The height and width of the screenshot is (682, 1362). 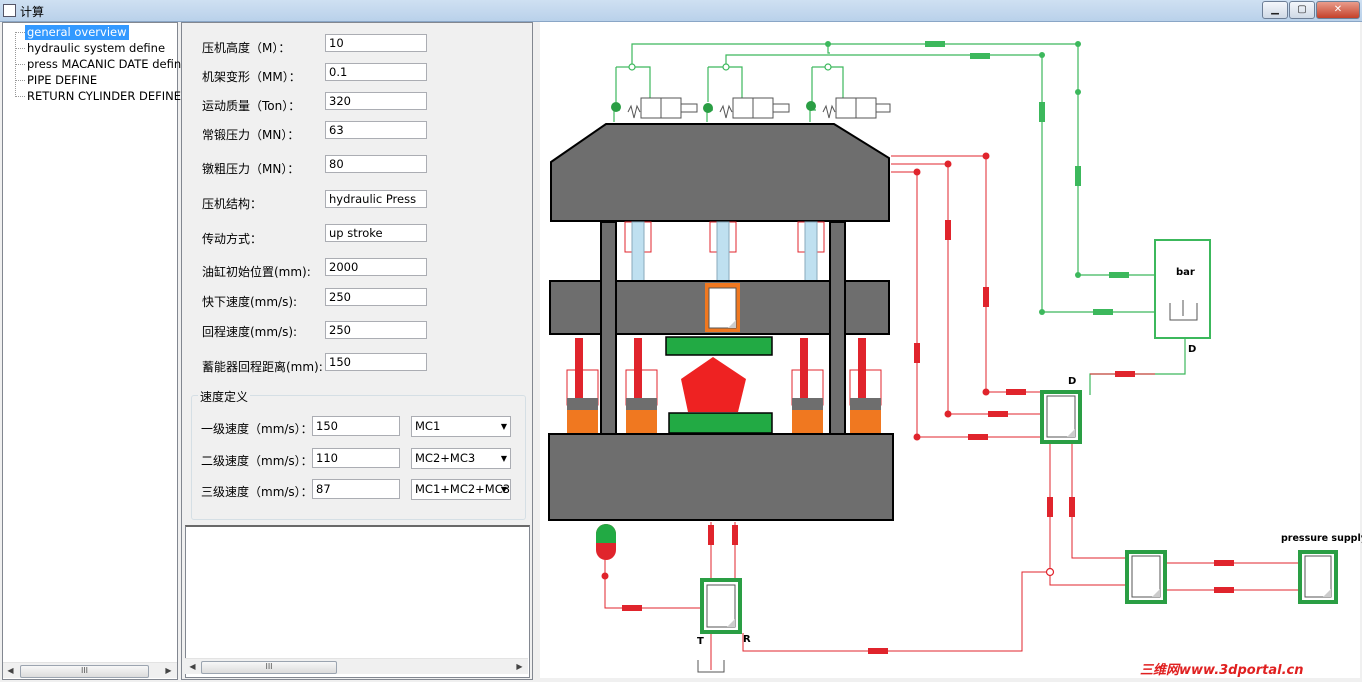 I want to click on press-base, so click(x=721, y=477).